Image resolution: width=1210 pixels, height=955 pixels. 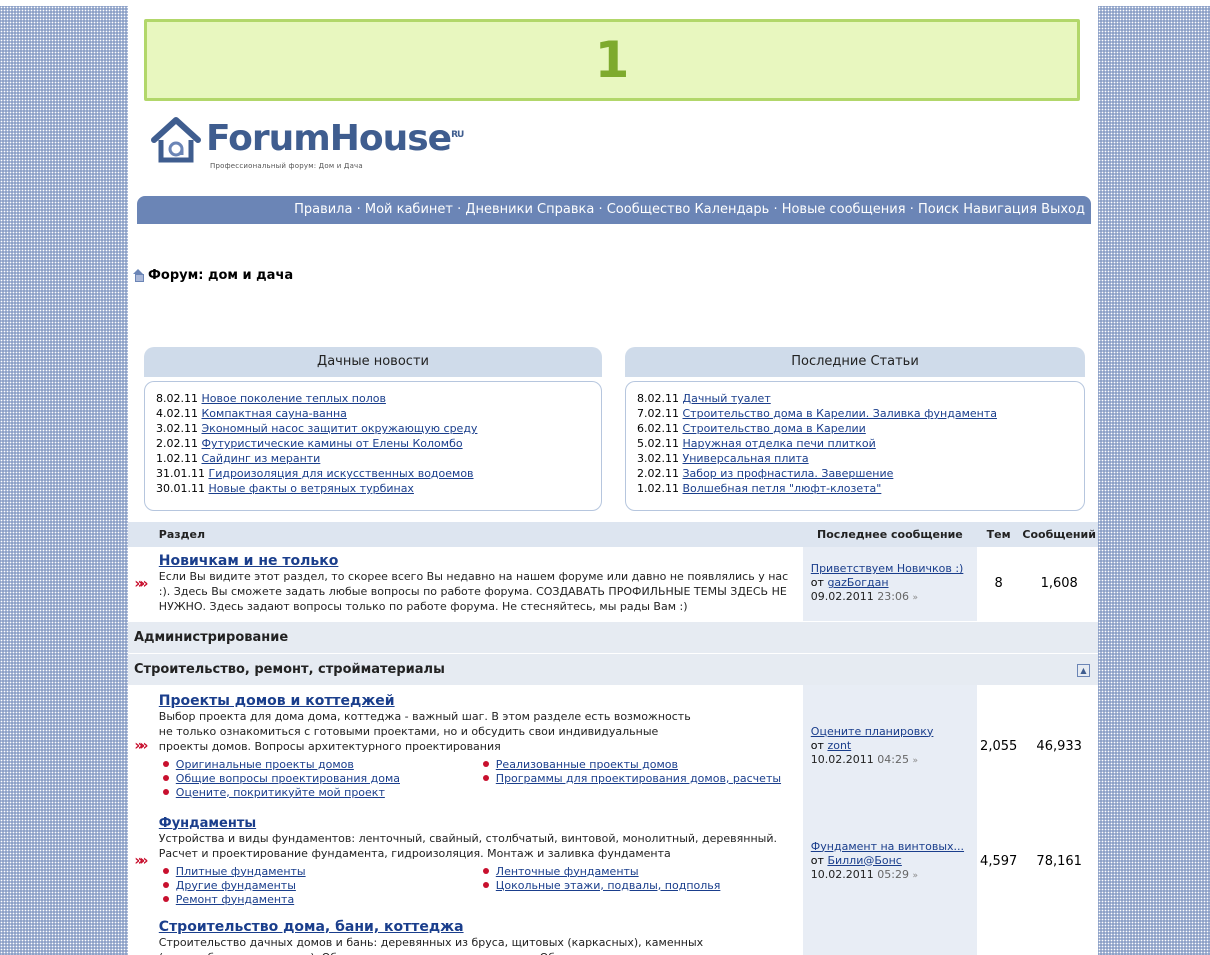 I want to click on logo-wordmark: ForumHouseRU, so click(x=335, y=138).